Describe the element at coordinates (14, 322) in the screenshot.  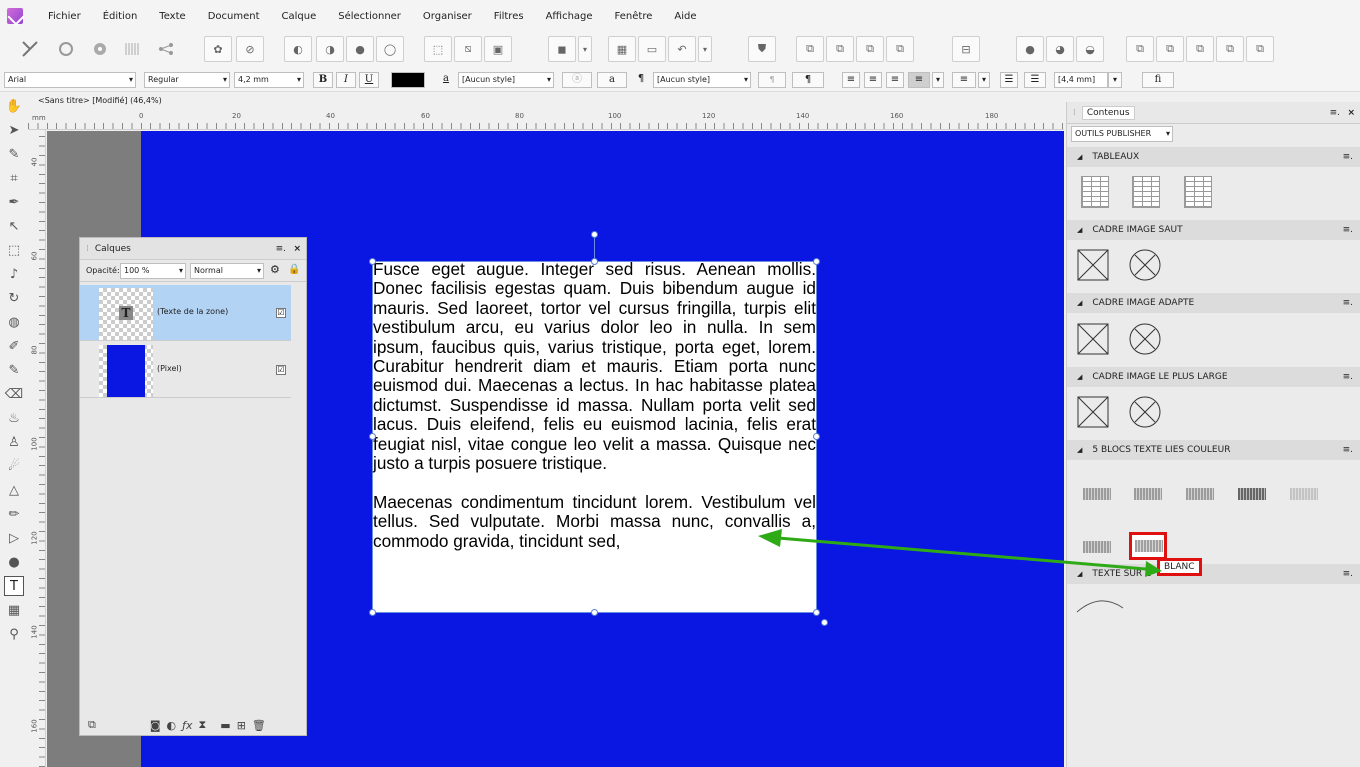
I see `transparency-tool-icon: ◍` at that location.